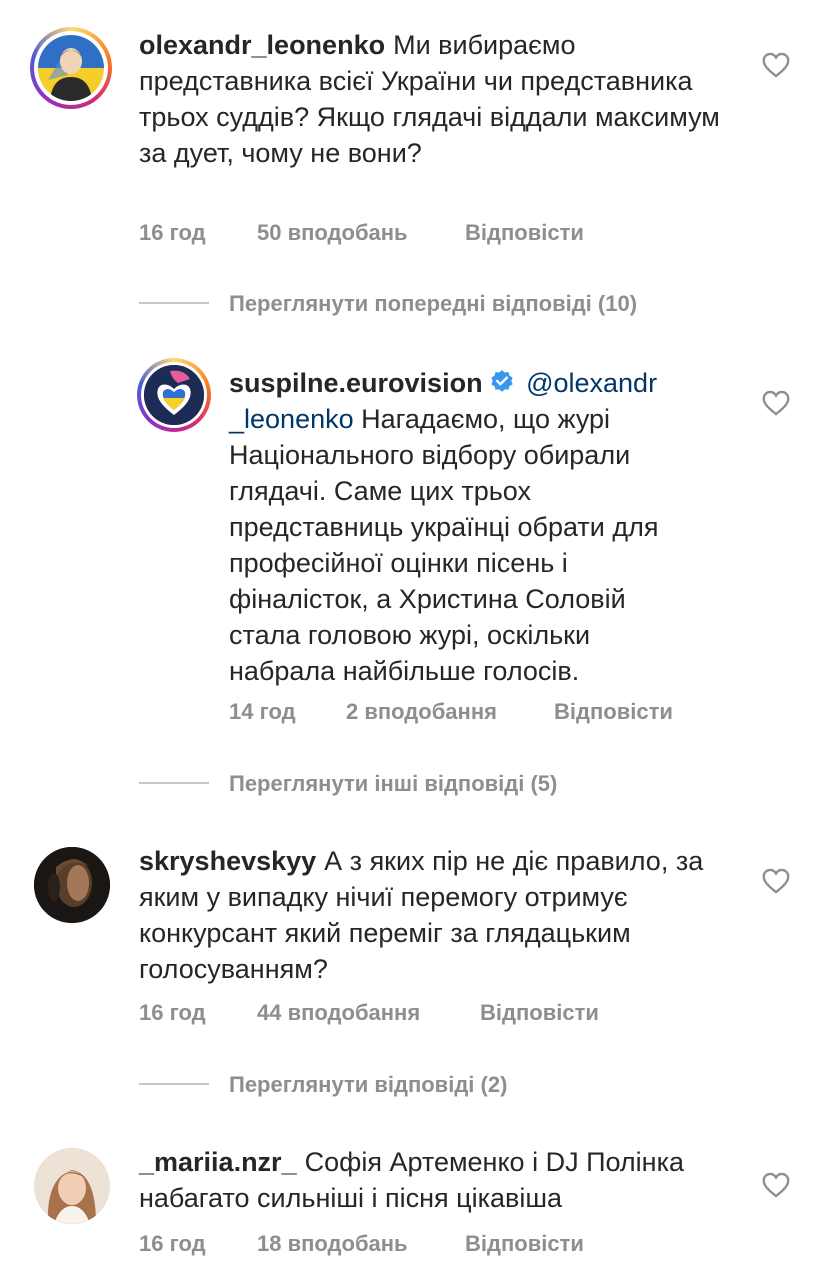 The height and width of the screenshot is (1280, 834). What do you see at coordinates (262, 45) in the screenshot?
I see `username: olexandr_leonenko` at bounding box center [262, 45].